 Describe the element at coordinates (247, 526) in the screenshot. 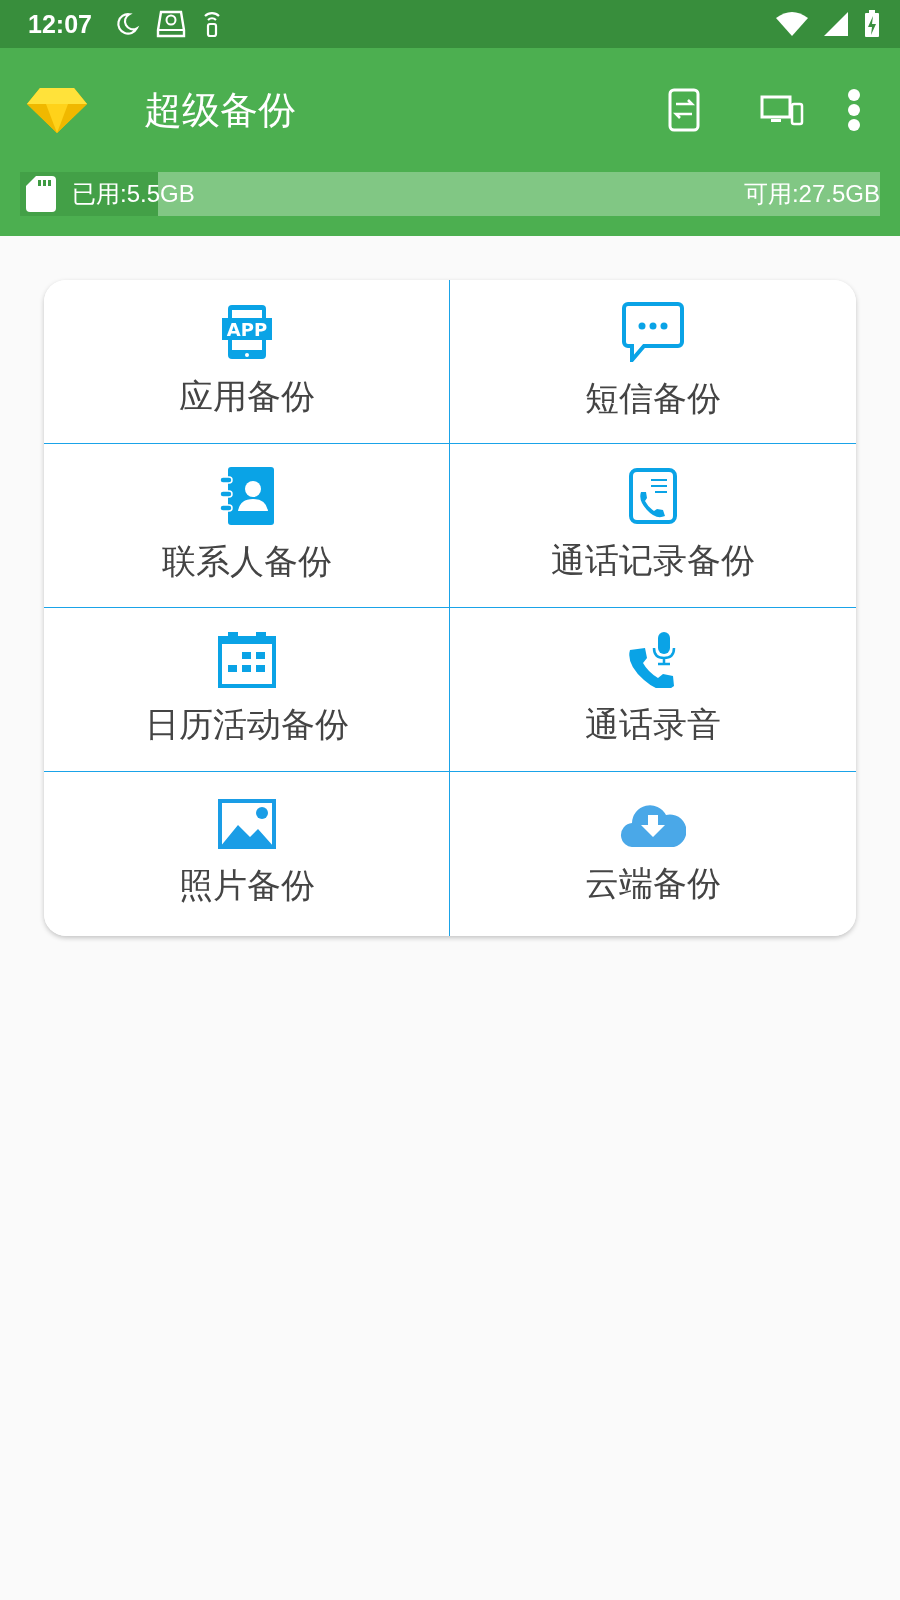

I see `backup-option: 联系人备份` at that location.